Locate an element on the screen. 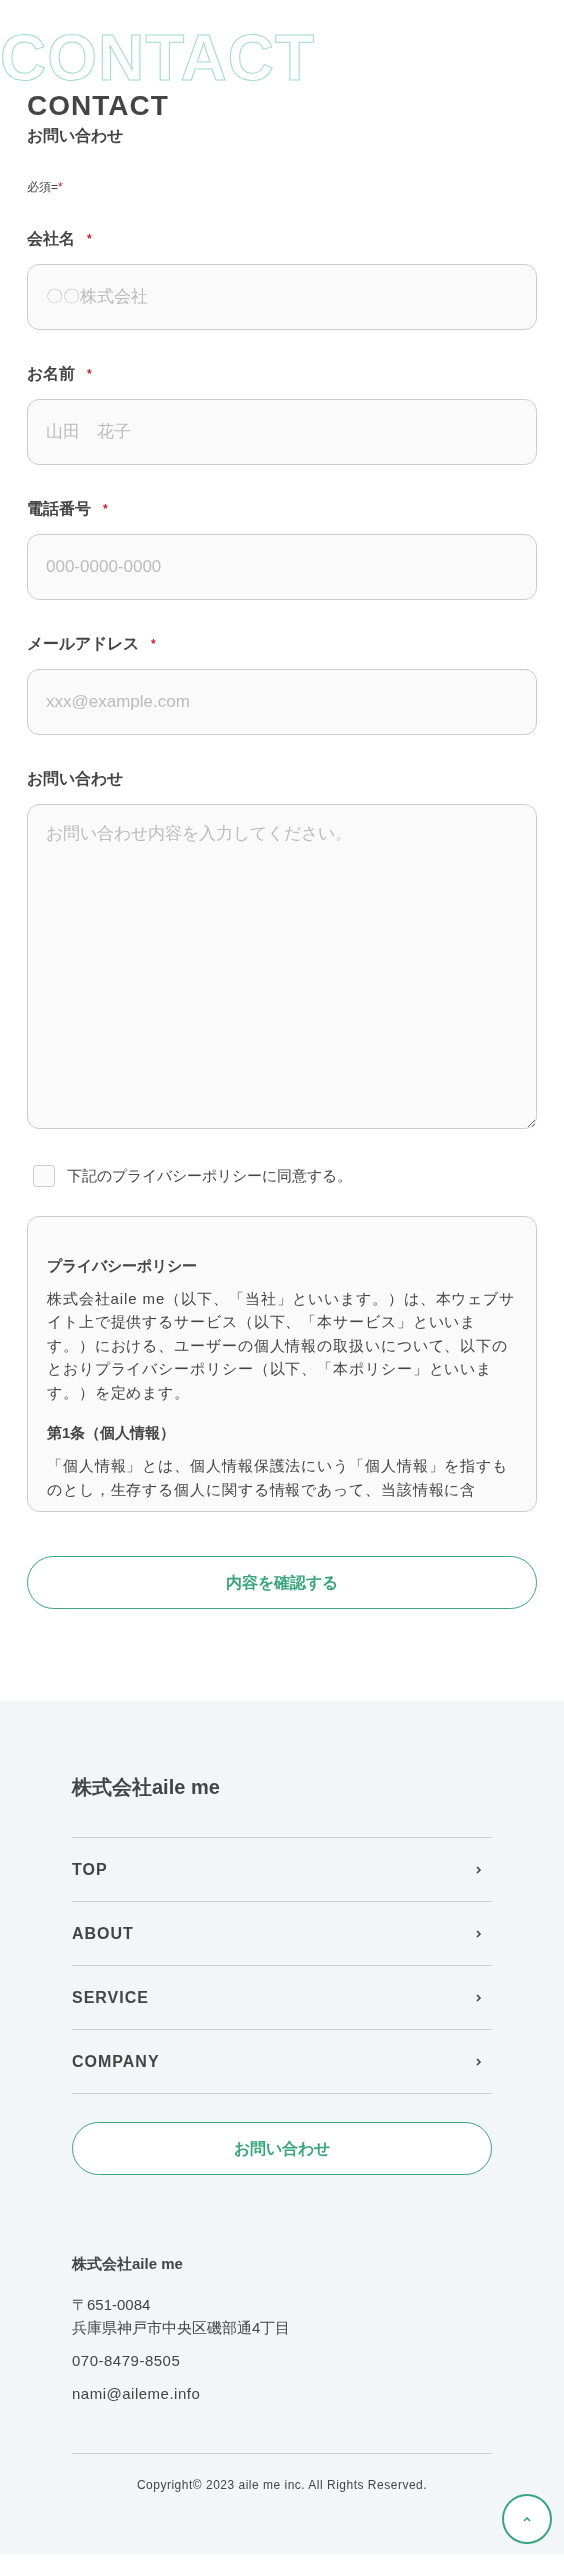 This screenshot has width=564, height=2560. company-name: 株式会社aile me is located at coordinates (127, 2264).